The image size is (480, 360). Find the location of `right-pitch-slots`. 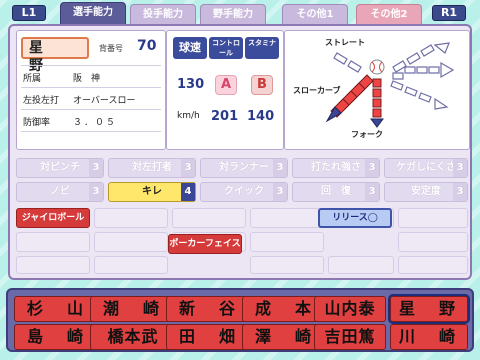

right-pitch-slots is located at coordinates (422, 76).